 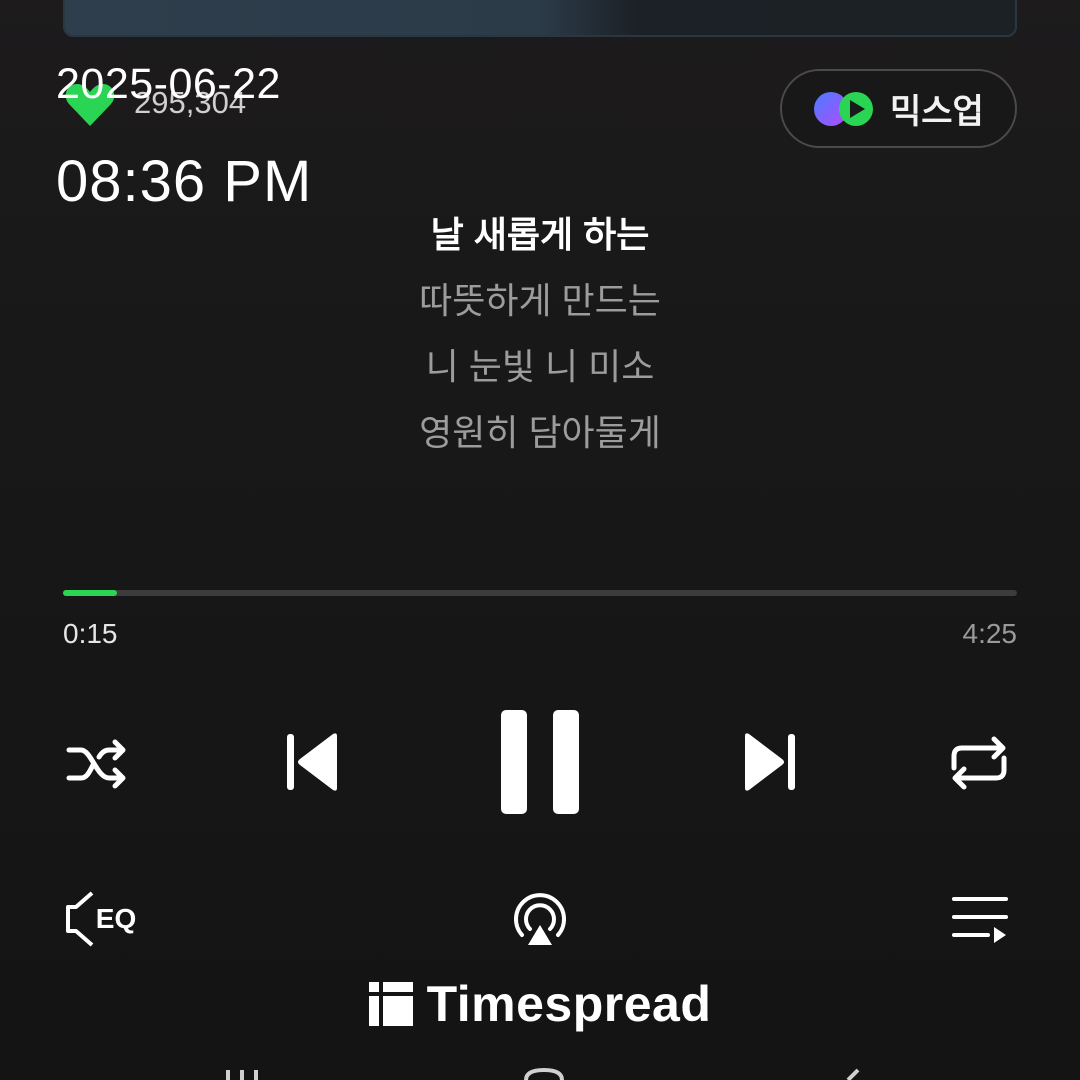 I want to click on equalizer-button: EQ, so click(x=100, y=919).